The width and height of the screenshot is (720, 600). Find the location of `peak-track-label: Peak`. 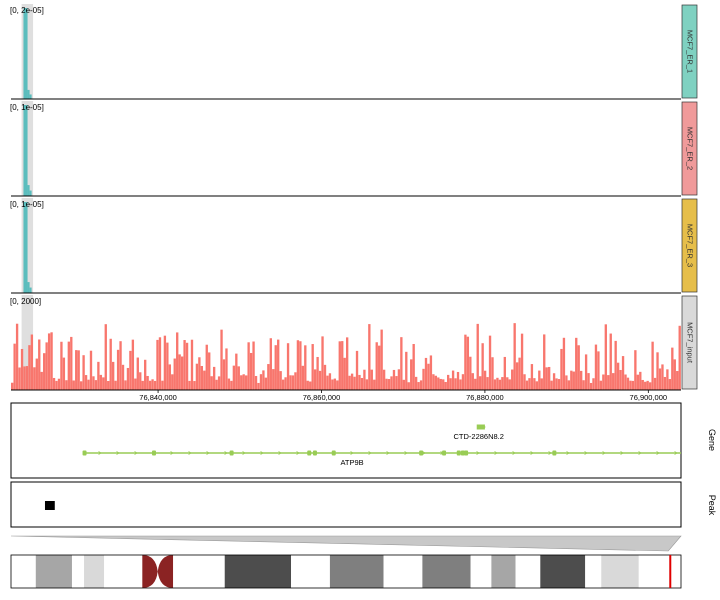

peak-track-label: Peak is located at coordinates (712, 505).